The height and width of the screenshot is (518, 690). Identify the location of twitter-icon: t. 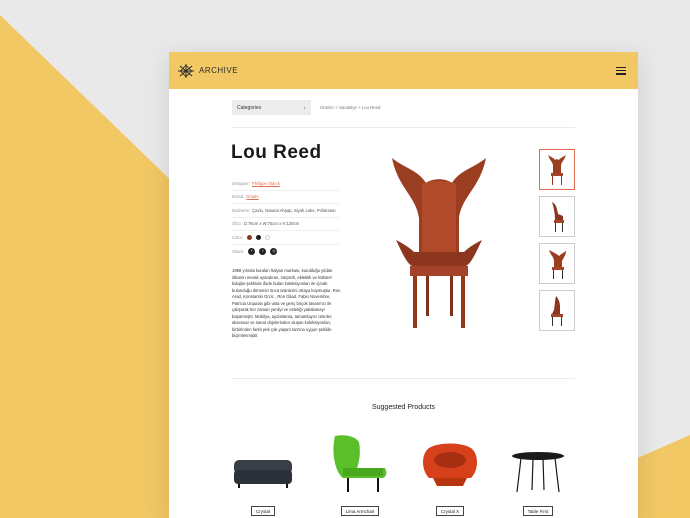
(263, 251).